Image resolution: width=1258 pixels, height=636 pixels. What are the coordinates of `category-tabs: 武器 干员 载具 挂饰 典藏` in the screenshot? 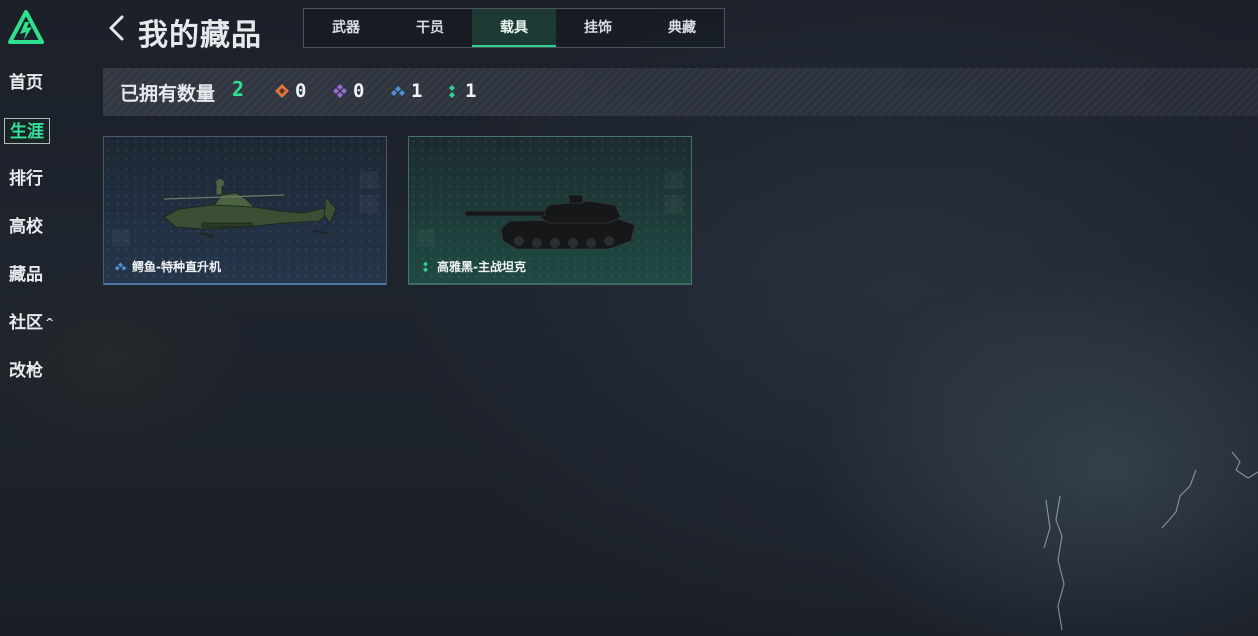 It's located at (514, 28).